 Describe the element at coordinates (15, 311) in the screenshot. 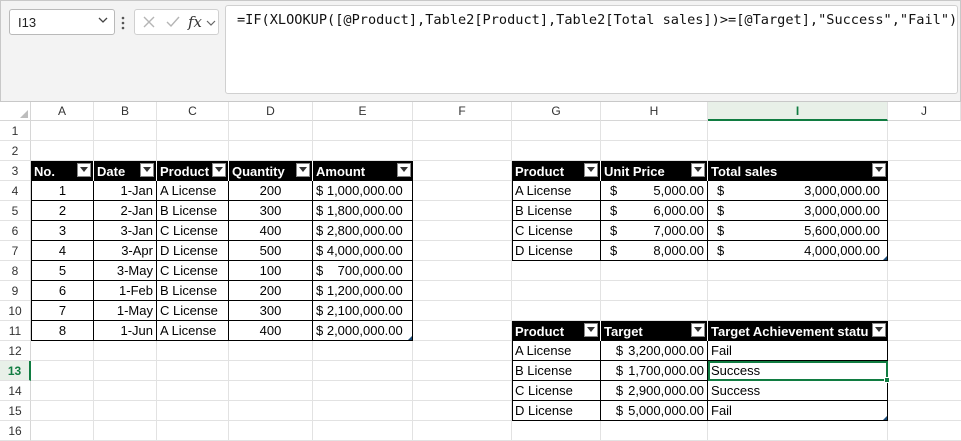

I see `row-header-10: 10` at that location.